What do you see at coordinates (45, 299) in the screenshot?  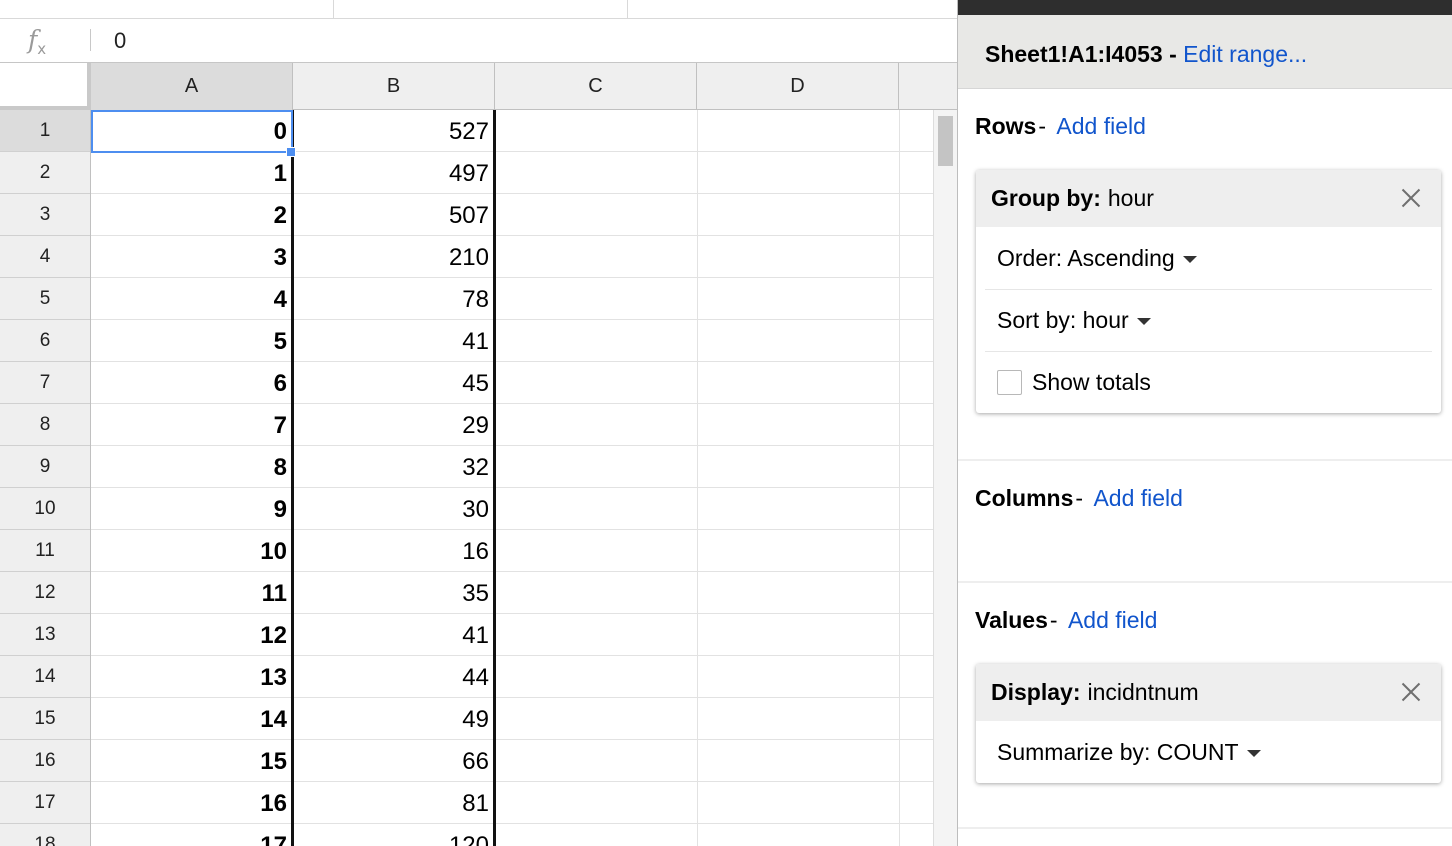 I see `row-header: 5` at bounding box center [45, 299].